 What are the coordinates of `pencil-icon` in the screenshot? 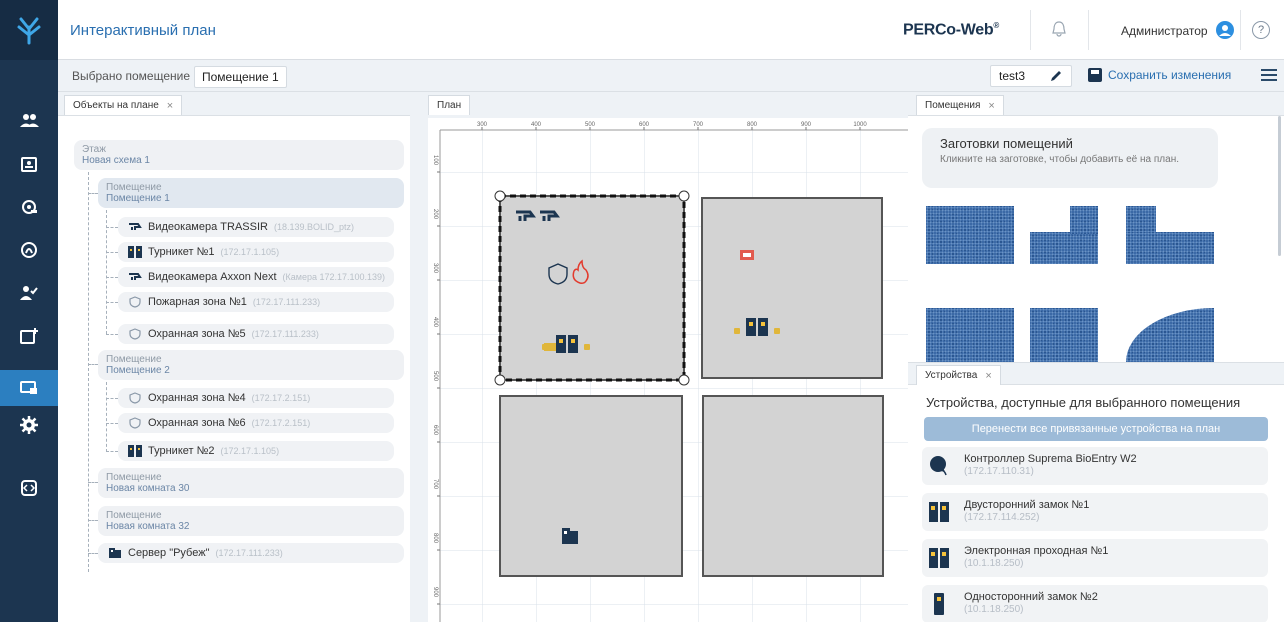 It's located at (1056, 76).